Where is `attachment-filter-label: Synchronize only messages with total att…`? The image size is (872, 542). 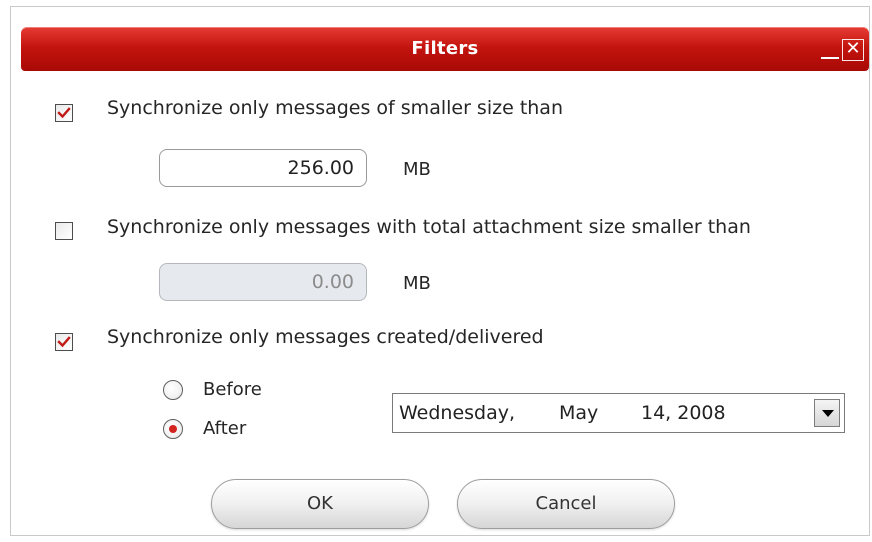 attachment-filter-label: Synchronize only messages with total att… is located at coordinates (429, 227).